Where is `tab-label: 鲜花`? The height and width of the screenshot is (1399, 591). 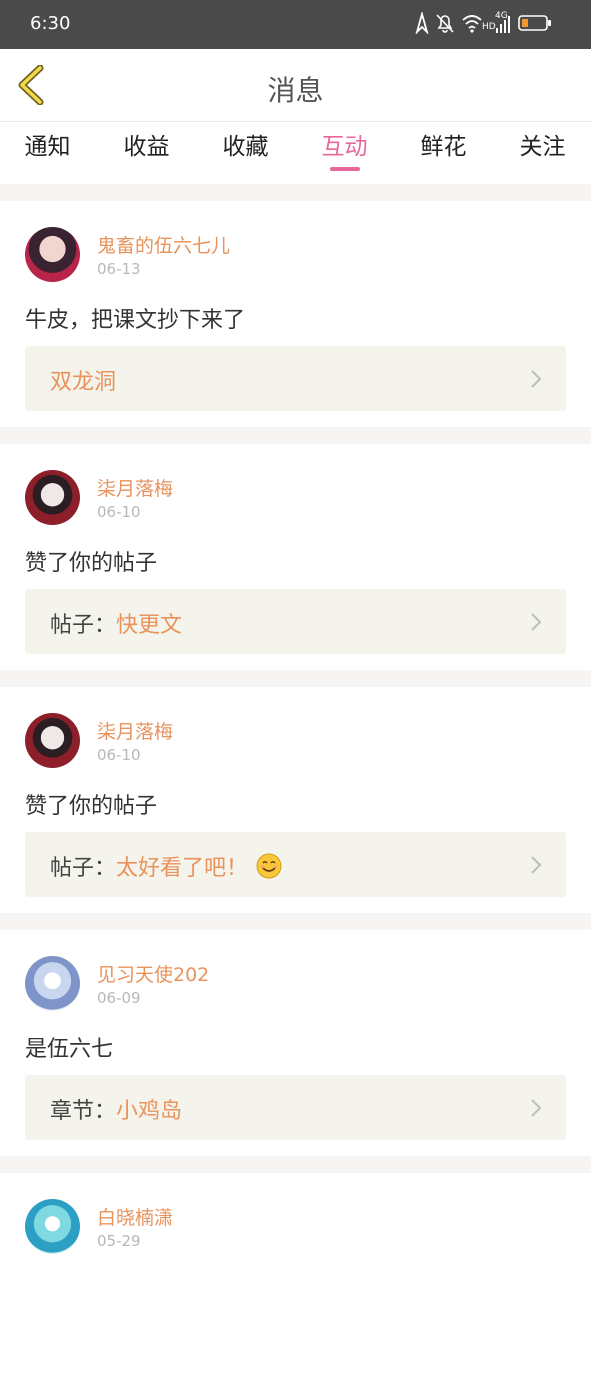
tab-label: 鲜花 is located at coordinates (443, 147).